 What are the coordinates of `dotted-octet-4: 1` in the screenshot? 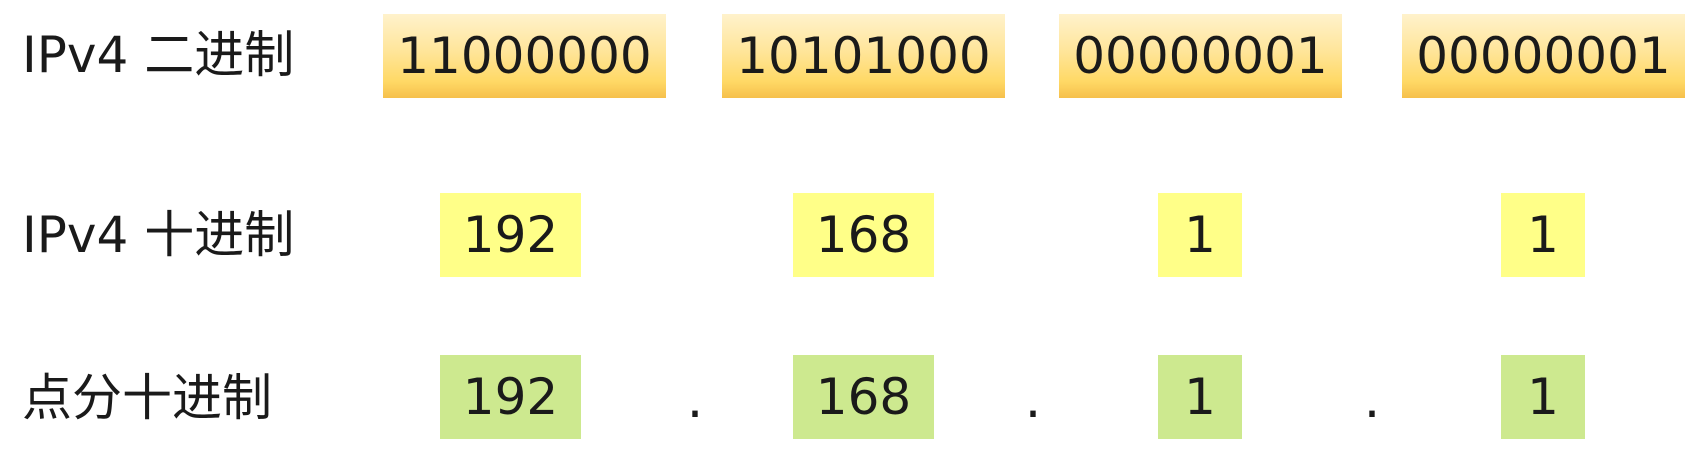 It's located at (1543, 397).